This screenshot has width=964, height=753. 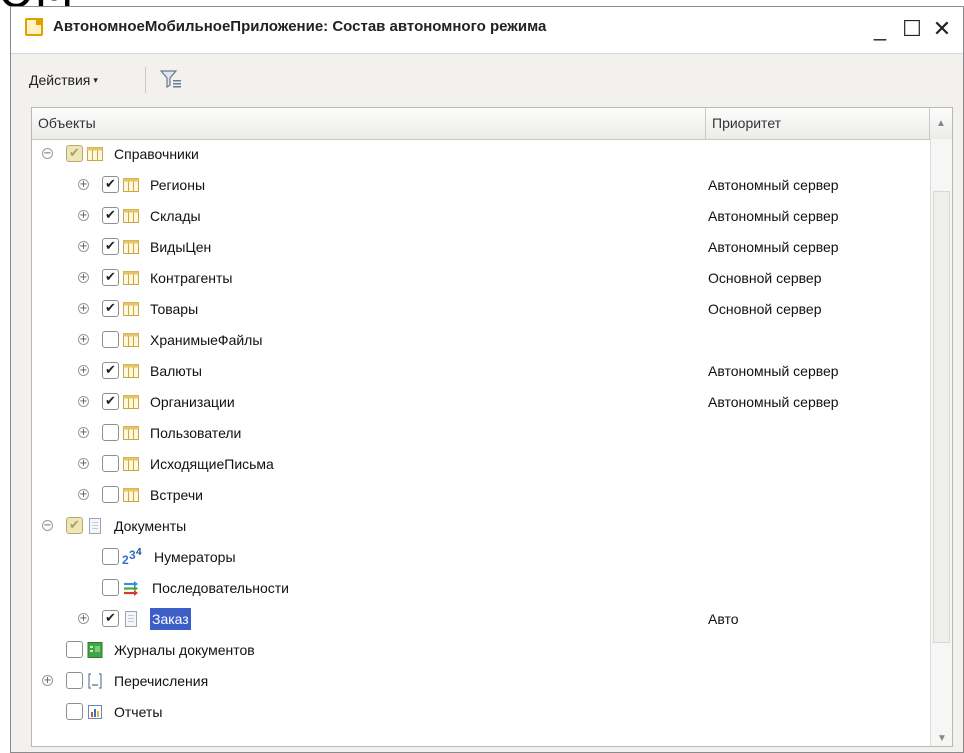 What do you see at coordinates (818, 123) in the screenshot?
I see `column-header-priority: Приоритет` at bounding box center [818, 123].